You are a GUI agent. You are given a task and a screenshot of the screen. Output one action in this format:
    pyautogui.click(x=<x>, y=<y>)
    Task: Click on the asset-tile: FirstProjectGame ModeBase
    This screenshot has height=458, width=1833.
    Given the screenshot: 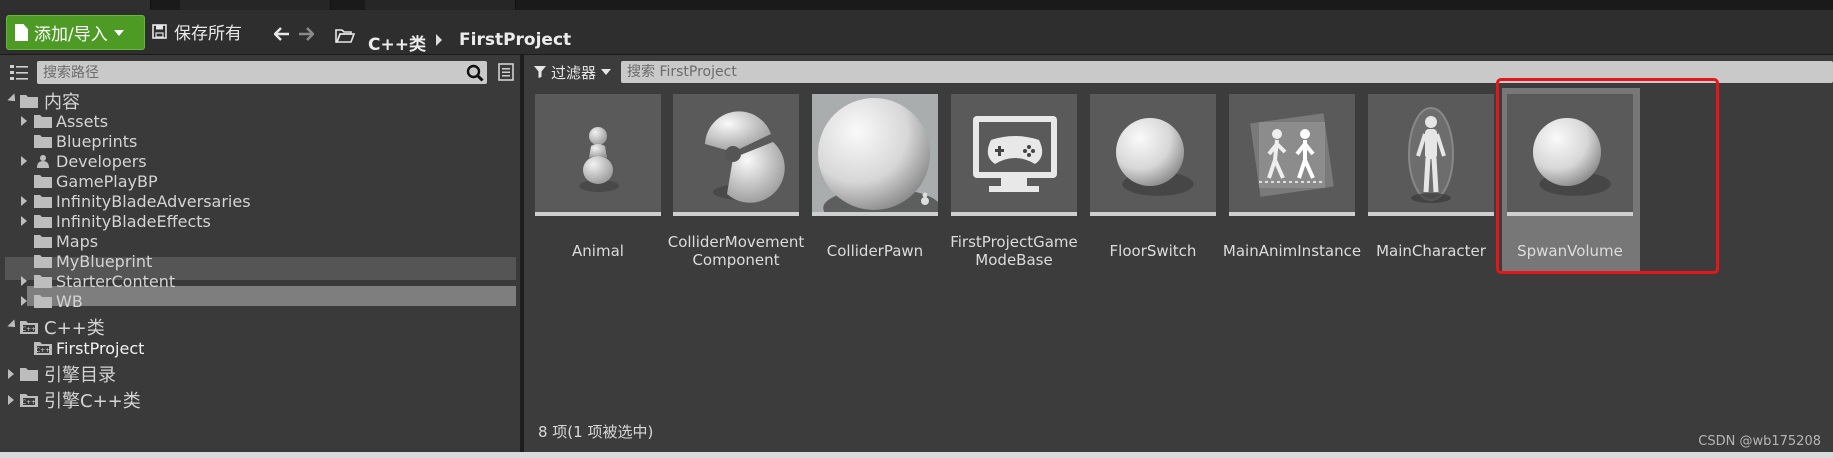 What is the action you would take?
    pyautogui.click(x=1014, y=181)
    